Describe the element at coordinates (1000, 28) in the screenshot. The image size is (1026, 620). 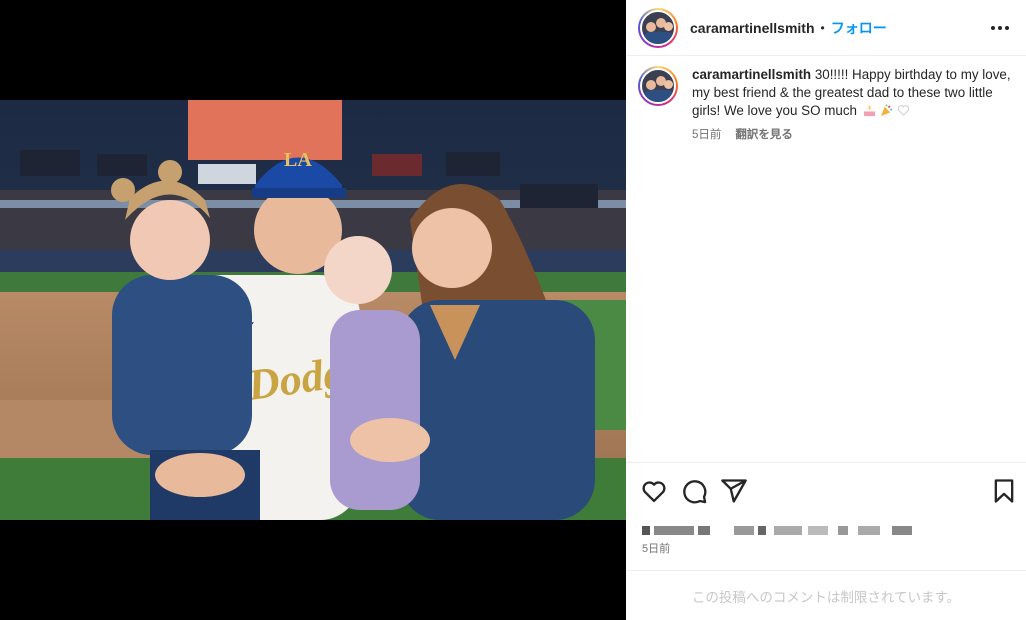
I see `more-options-icon` at that location.